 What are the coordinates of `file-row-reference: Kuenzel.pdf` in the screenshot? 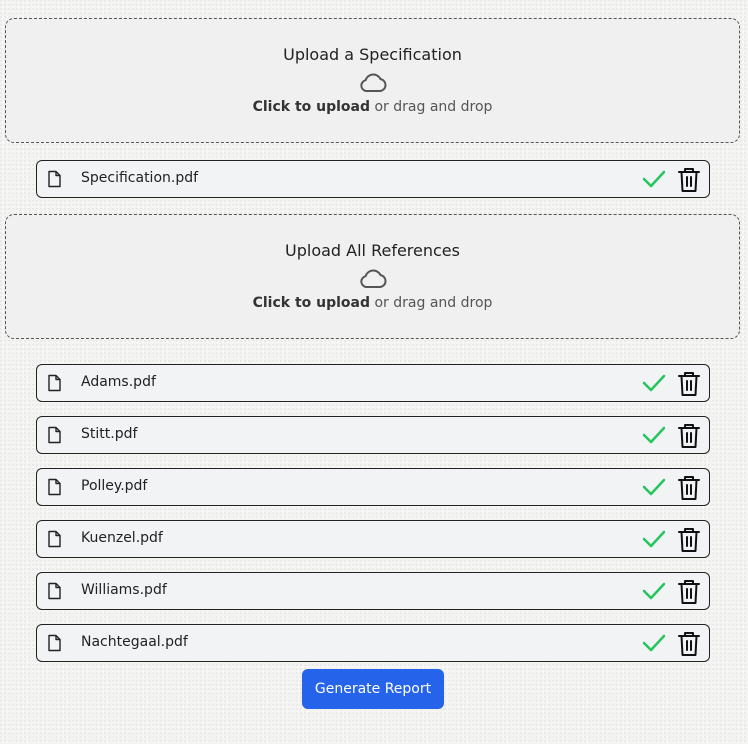 It's located at (373, 539).